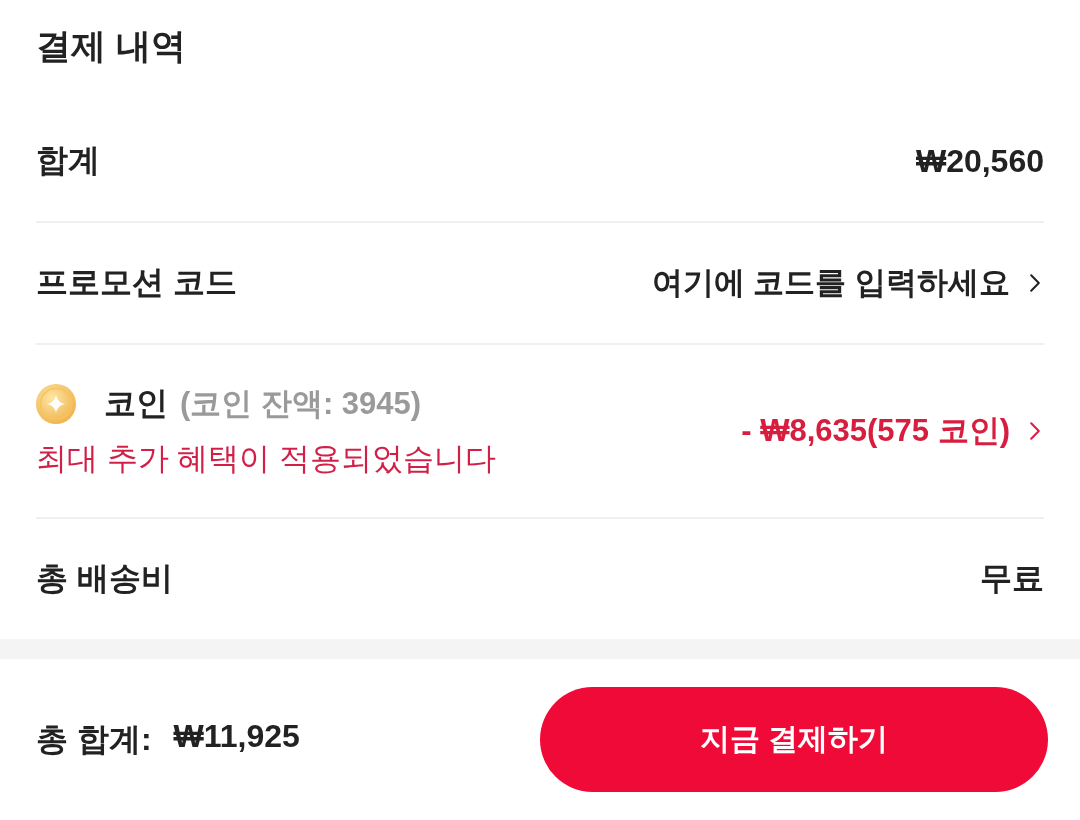  What do you see at coordinates (111, 45) in the screenshot?
I see `section-title: 결제 내역` at bounding box center [111, 45].